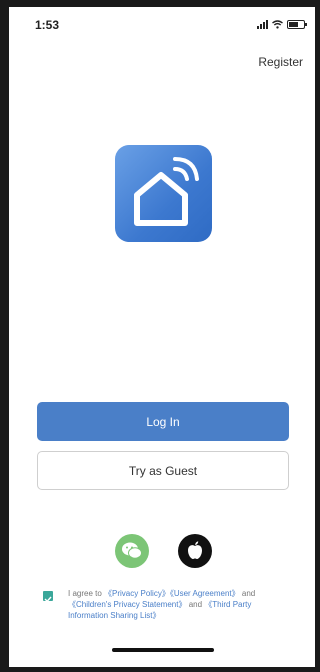 This screenshot has height=672, width=320. Describe the element at coordinates (163, 650) in the screenshot. I see `home-indicator` at that location.